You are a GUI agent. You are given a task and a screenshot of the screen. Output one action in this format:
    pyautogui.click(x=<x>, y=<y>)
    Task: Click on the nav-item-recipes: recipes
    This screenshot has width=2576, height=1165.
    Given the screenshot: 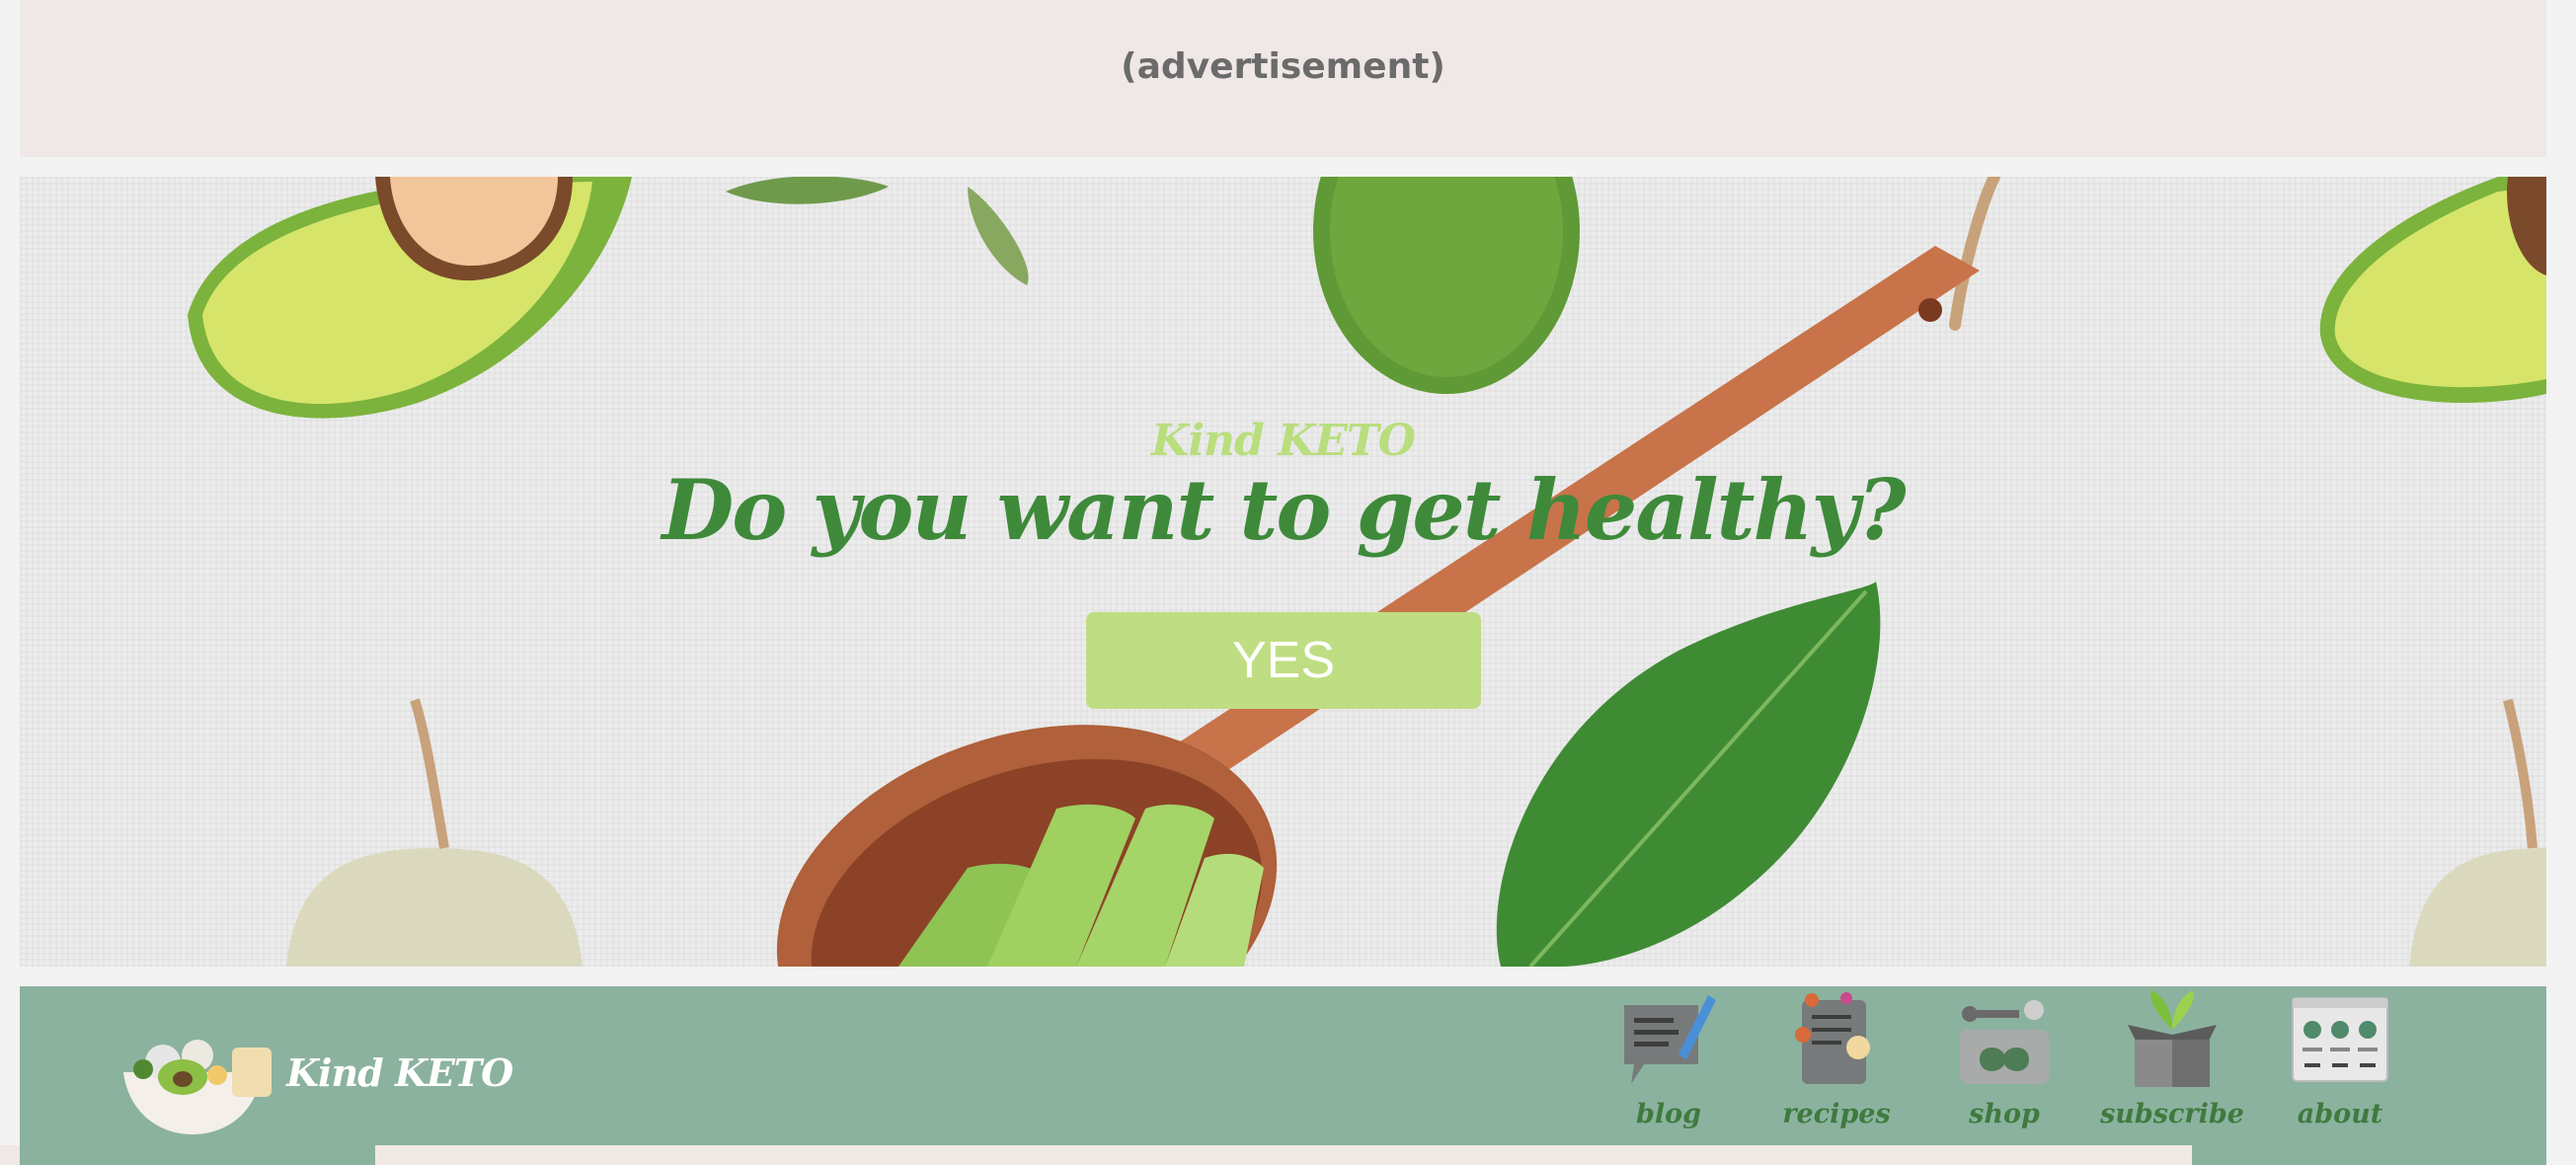 What is the action you would take?
    pyautogui.click(x=1836, y=1064)
    